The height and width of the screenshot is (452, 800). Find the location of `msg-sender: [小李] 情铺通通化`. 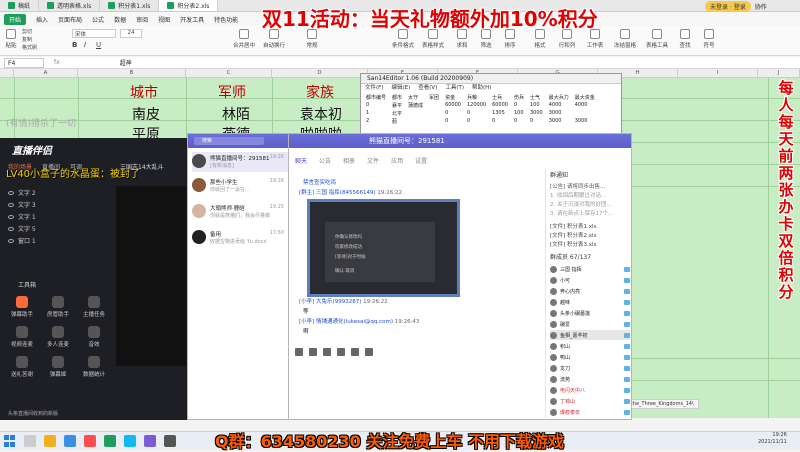

msg-sender: [小李] 情铺通通化 is located at coordinates (321, 322).